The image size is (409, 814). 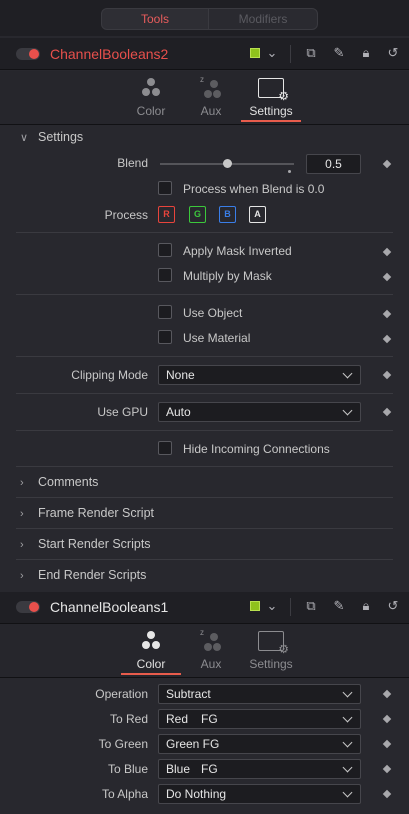 I want to click on node2-color-swatch, so click(x=255, y=606).